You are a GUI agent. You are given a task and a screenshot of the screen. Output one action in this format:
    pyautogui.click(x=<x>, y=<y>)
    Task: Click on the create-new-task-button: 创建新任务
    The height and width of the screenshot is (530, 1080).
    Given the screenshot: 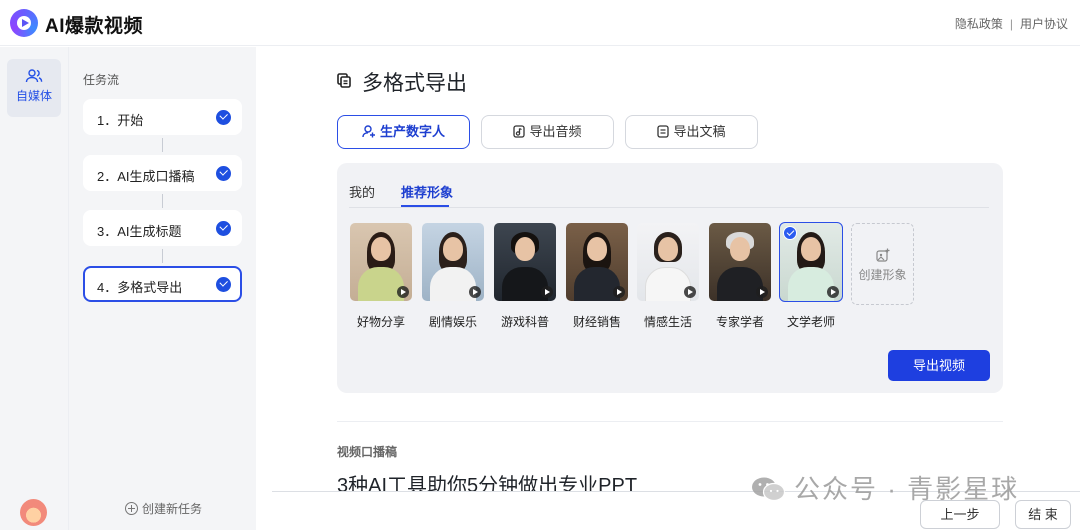 What is the action you would take?
    pyautogui.click(x=163, y=508)
    